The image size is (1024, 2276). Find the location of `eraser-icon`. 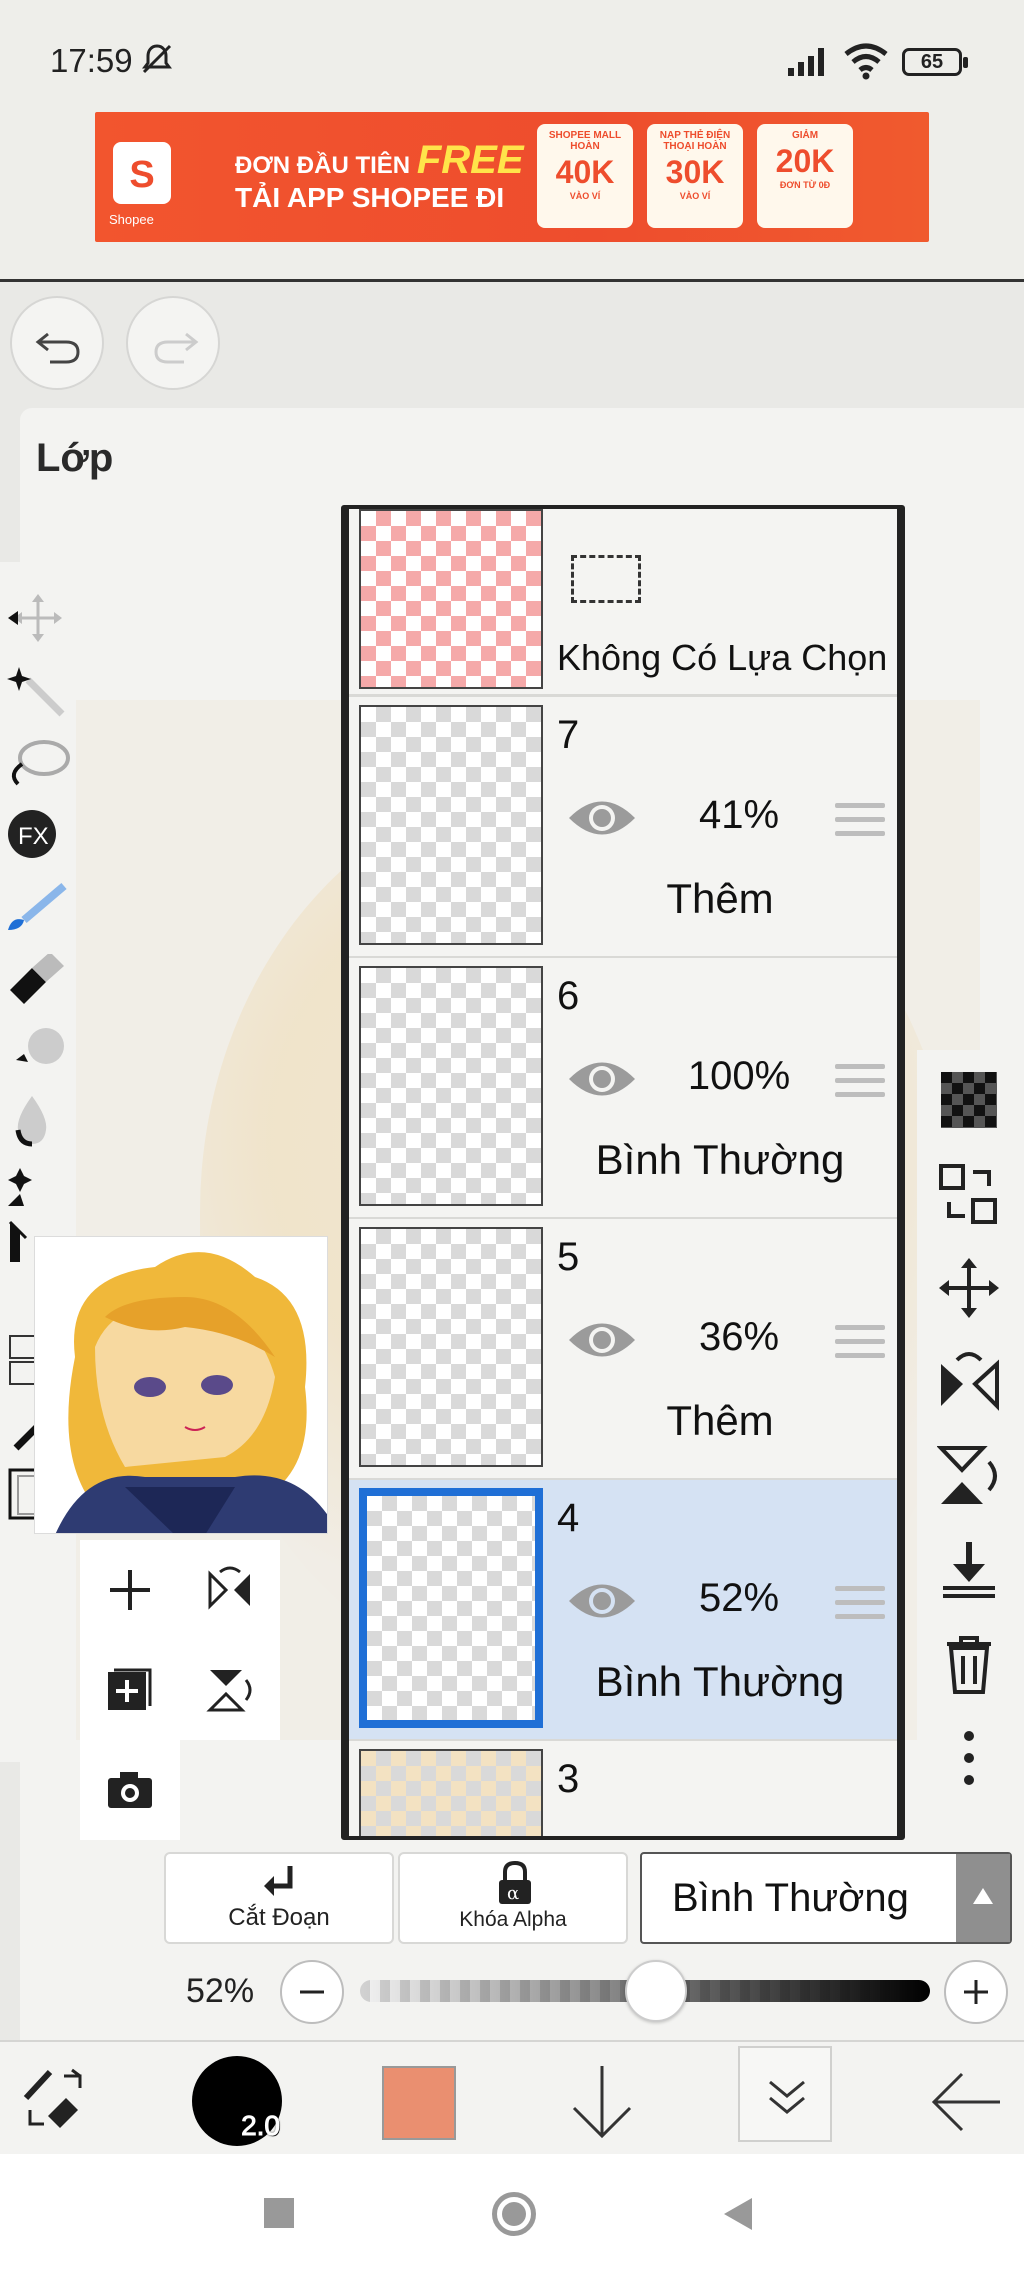

eraser-icon is located at coordinates (38, 982).